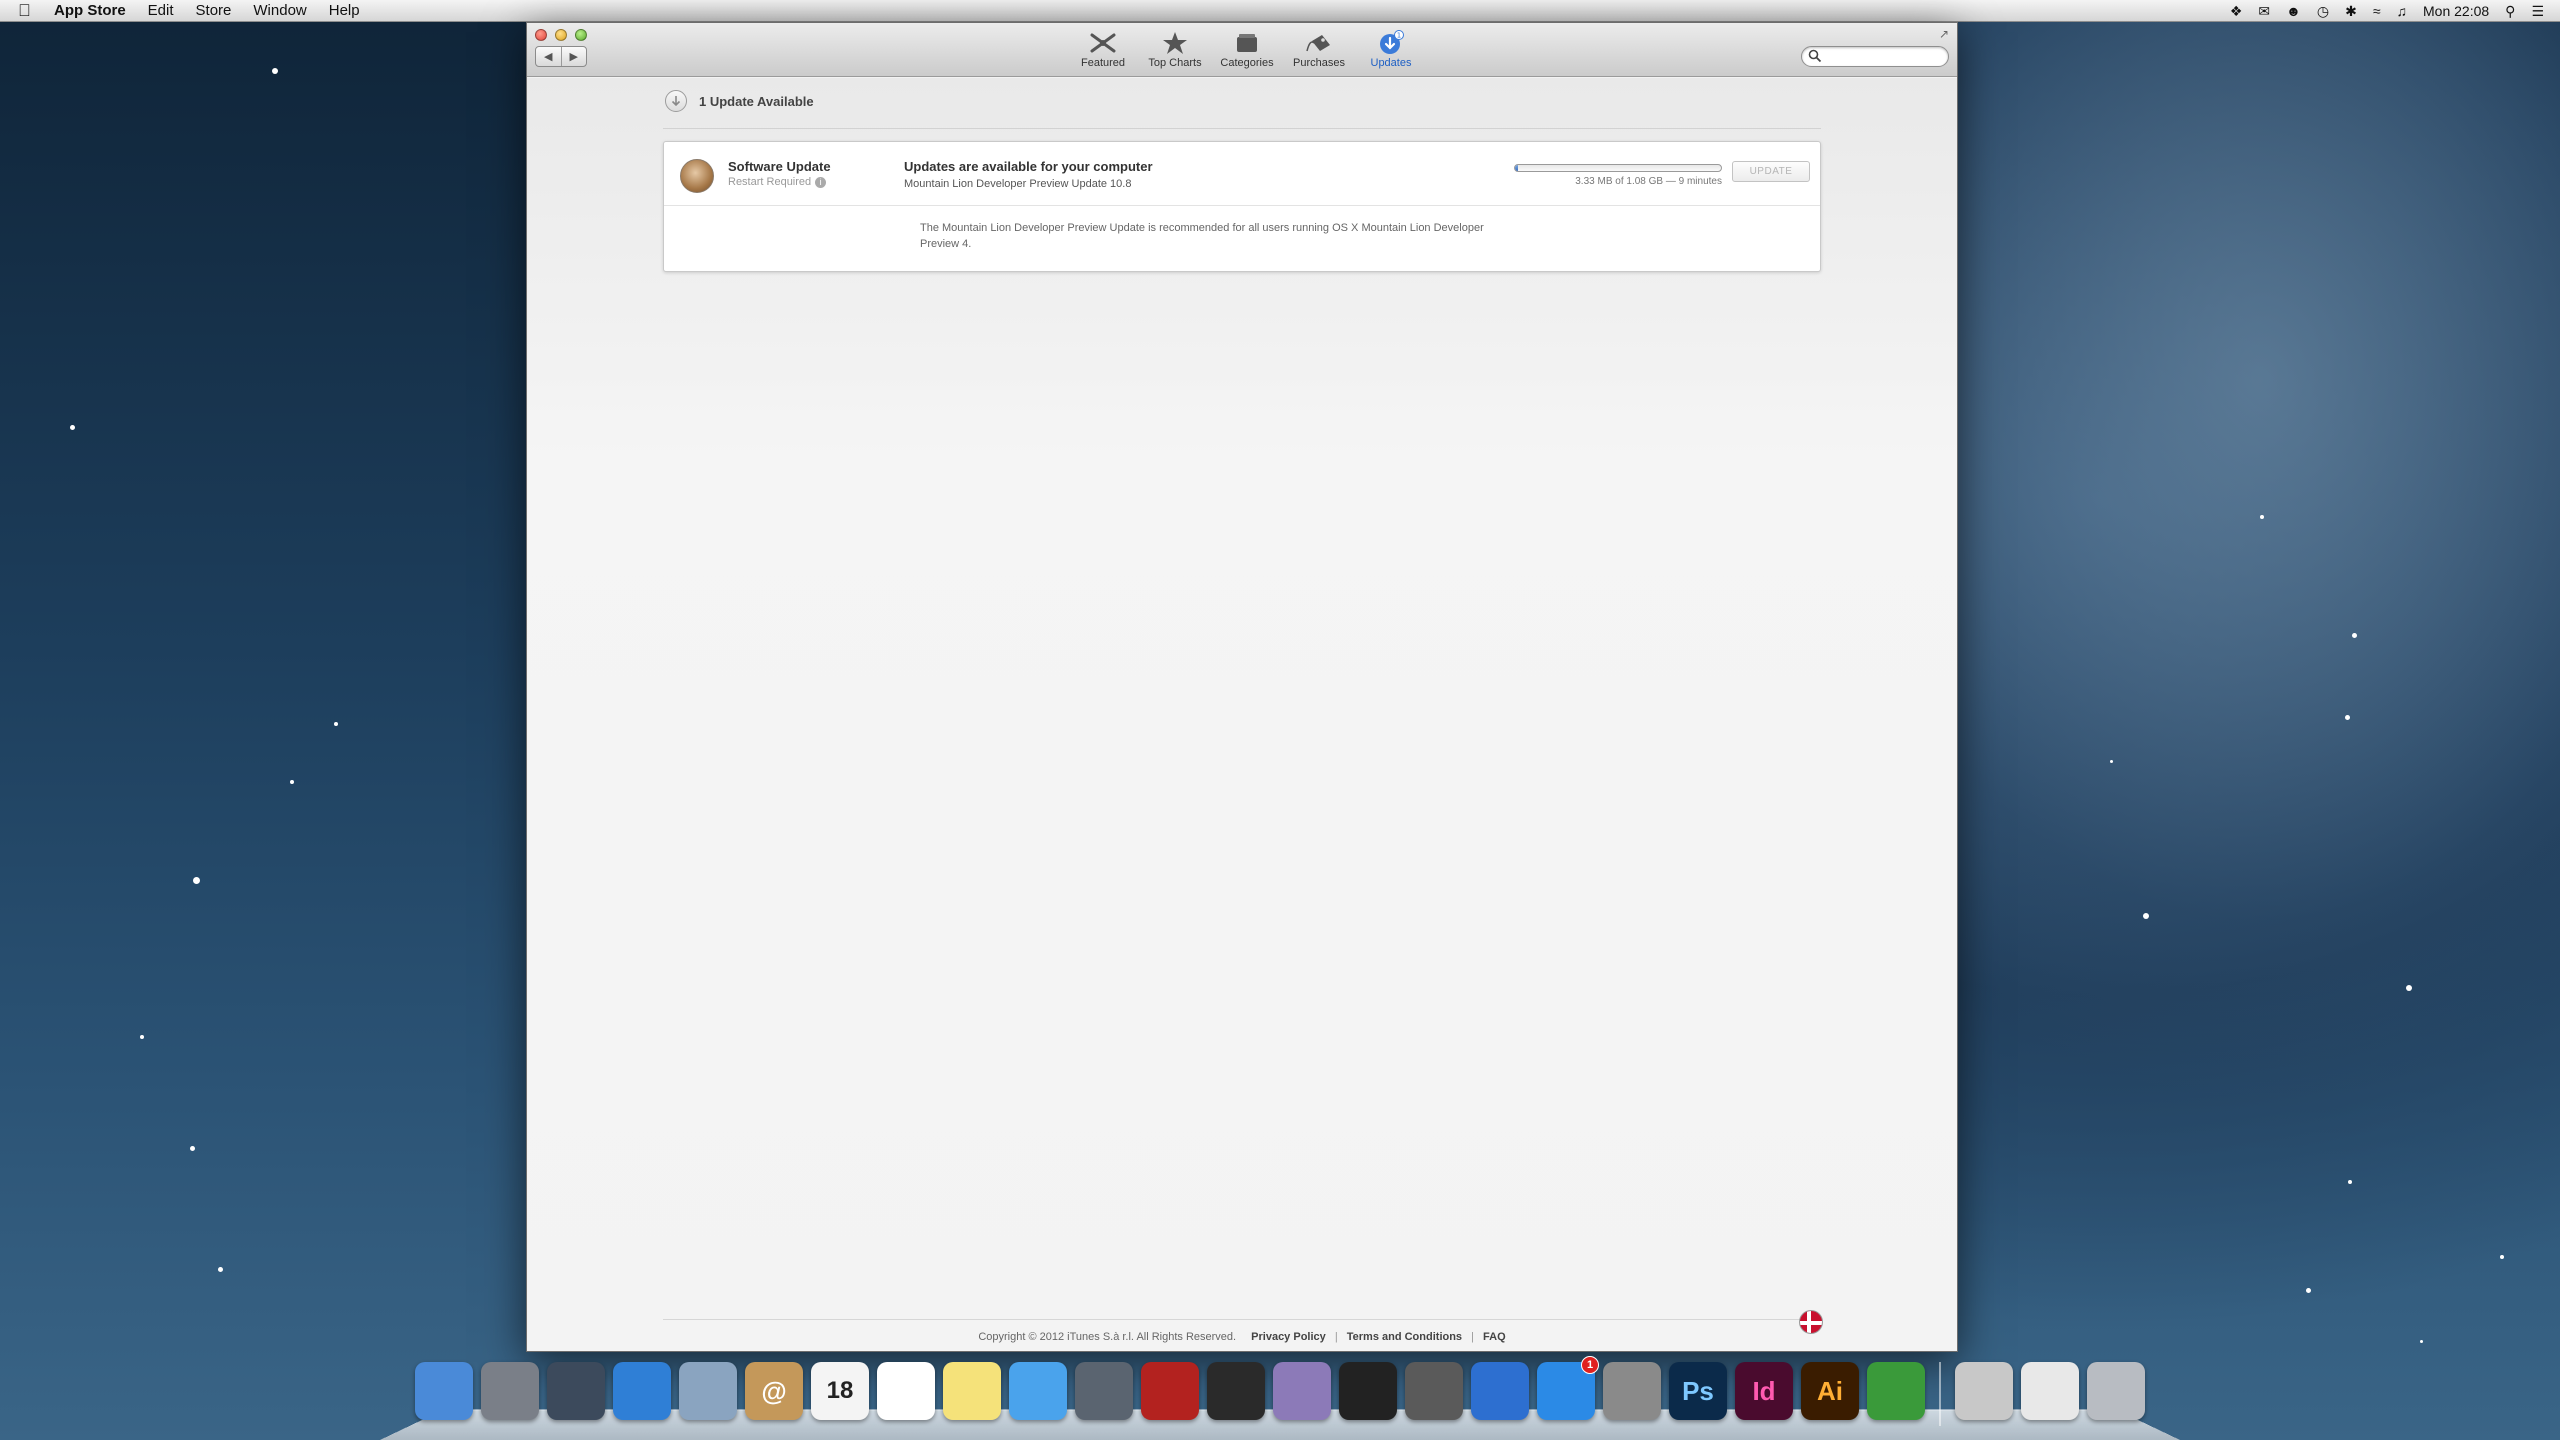 The width and height of the screenshot is (2560, 1440). Describe the element at coordinates (774, 1391) in the screenshot. I see `dock-contacts-icon: @` at that location.